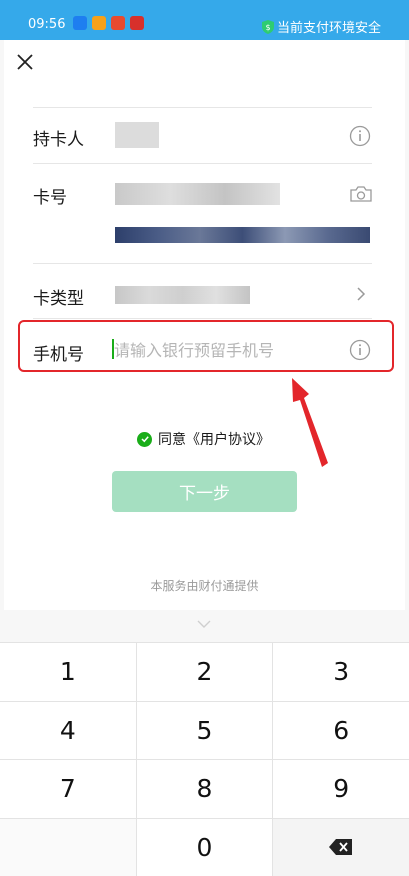 The width and height of the screenshot is (409, 876). I want to click on checkmark-icon, so click(144, 439).